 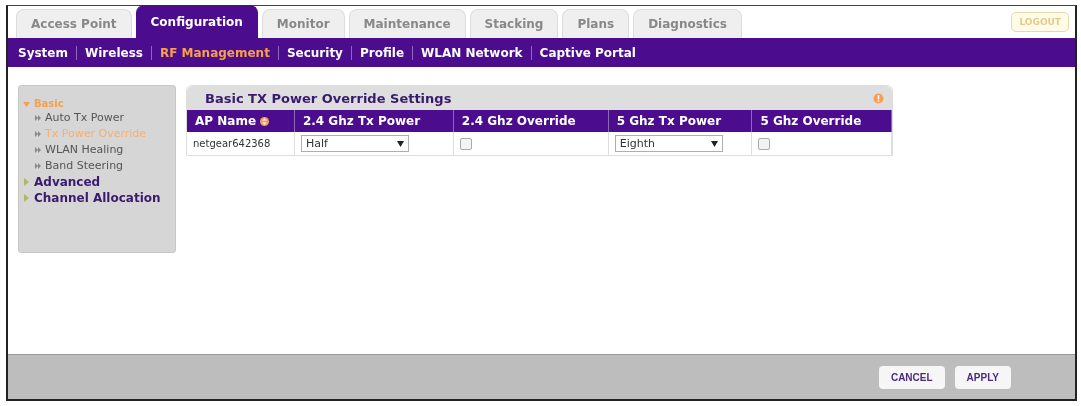 I want to click on subnav-link: Profile, so click(x=382, y=52).